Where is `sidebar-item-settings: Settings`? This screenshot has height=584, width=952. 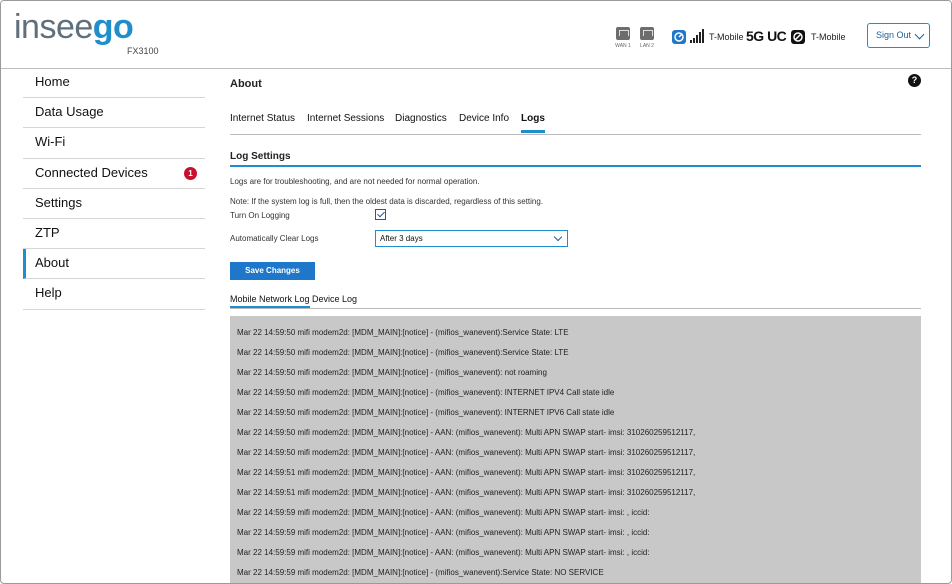
sidebar-item-settings: Settings is located at coordinates (114, 204).